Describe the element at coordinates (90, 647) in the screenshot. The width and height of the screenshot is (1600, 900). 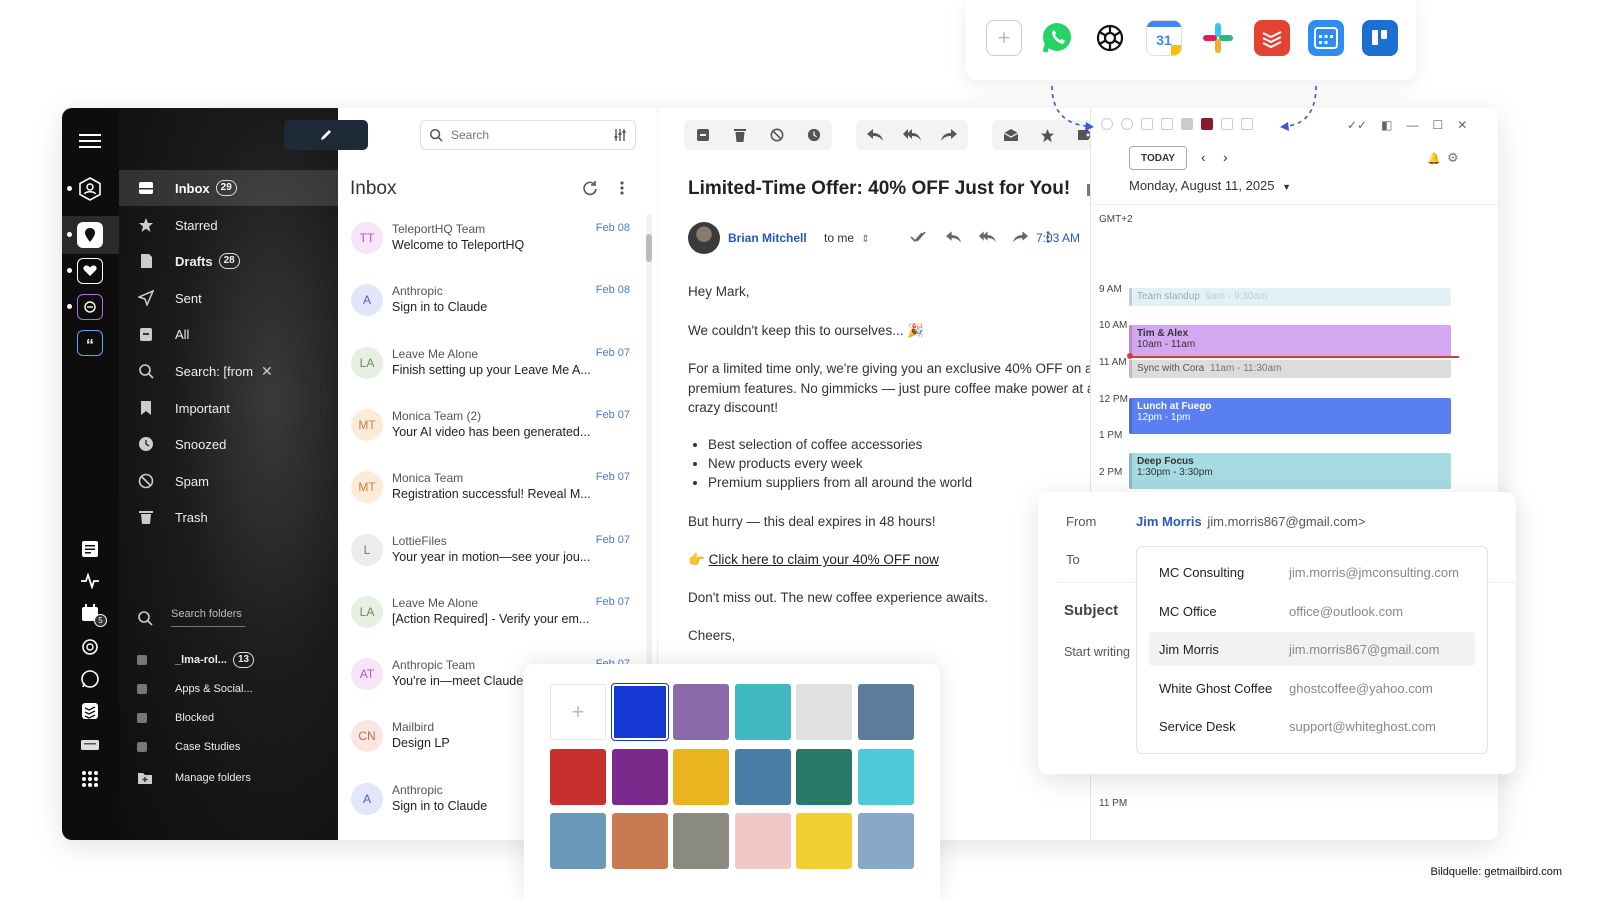
I see `openai-icon` at that location.